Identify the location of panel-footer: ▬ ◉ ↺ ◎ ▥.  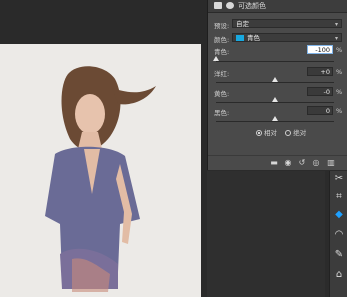
(277, 162).